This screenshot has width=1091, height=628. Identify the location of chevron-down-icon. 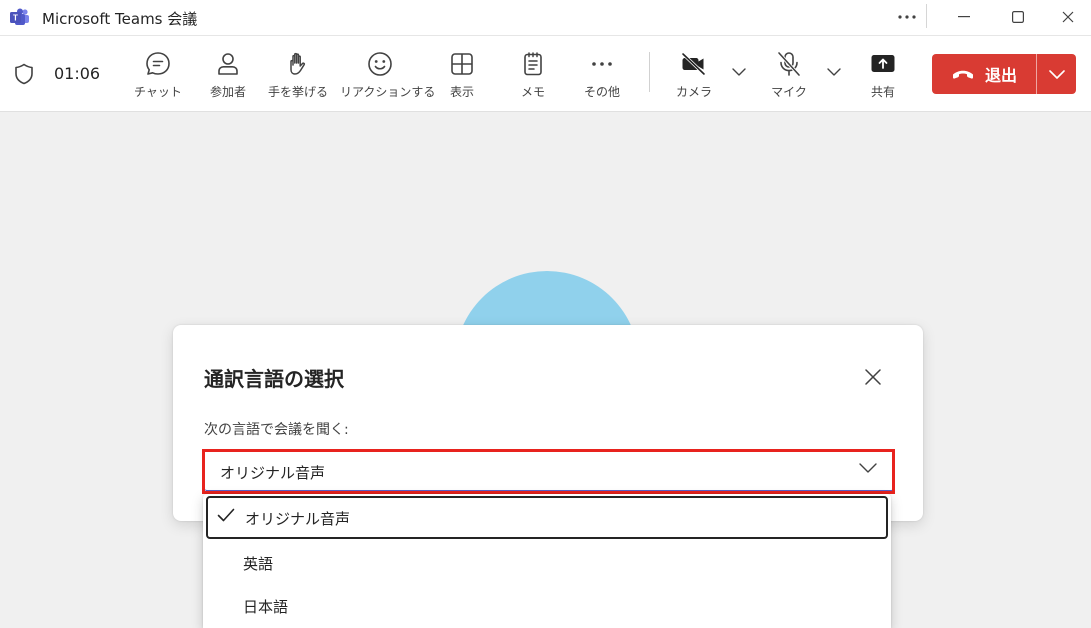
(1056, 74).